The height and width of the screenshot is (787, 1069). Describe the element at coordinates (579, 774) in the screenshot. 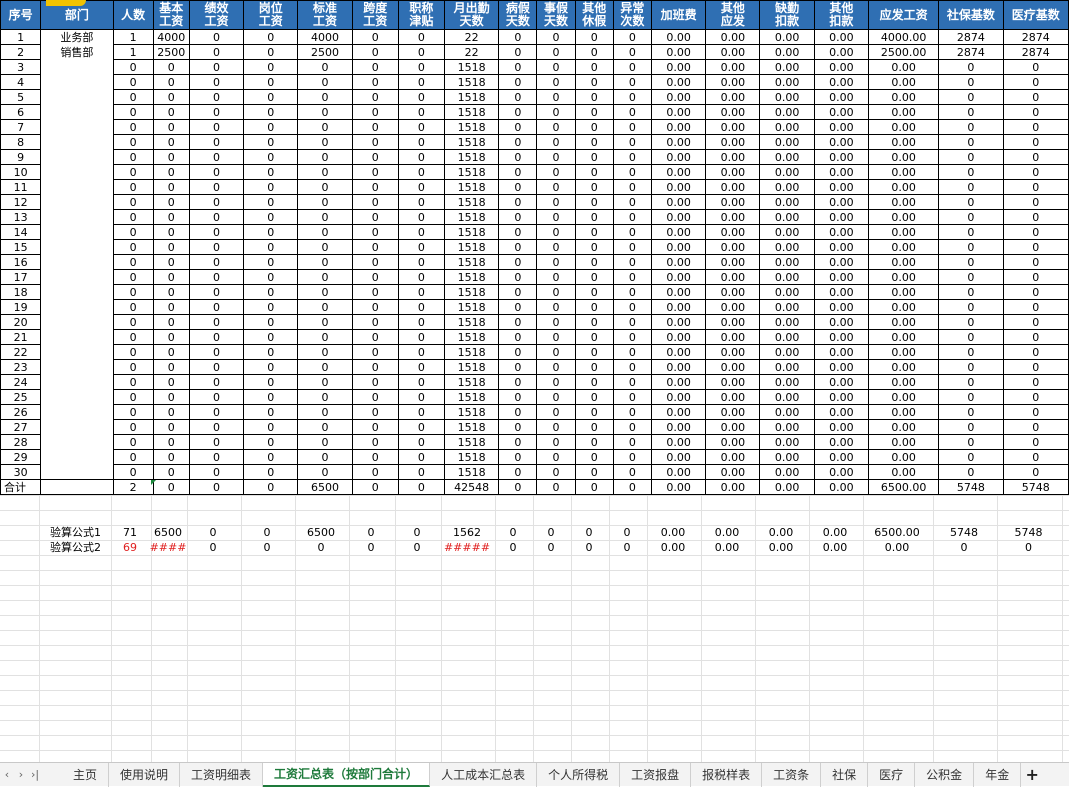

I see `sheet-tab: 个人所得税` at that location.